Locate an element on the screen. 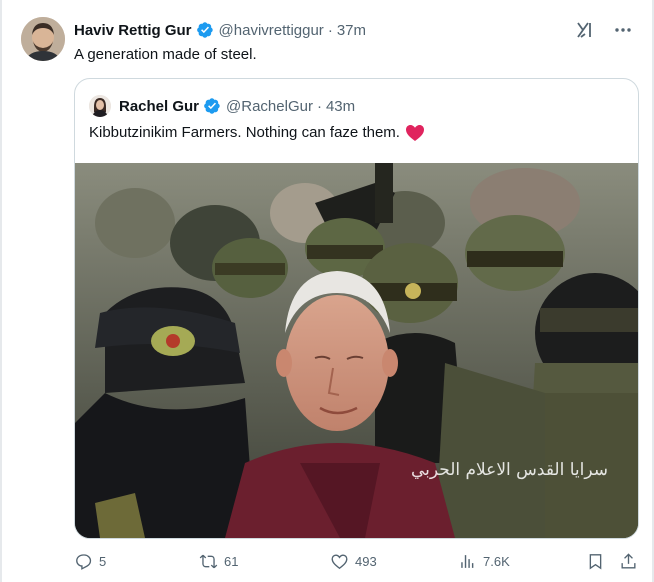 The image size is (654, 582). repost-button: 61 is located at coordinates (218, 561).